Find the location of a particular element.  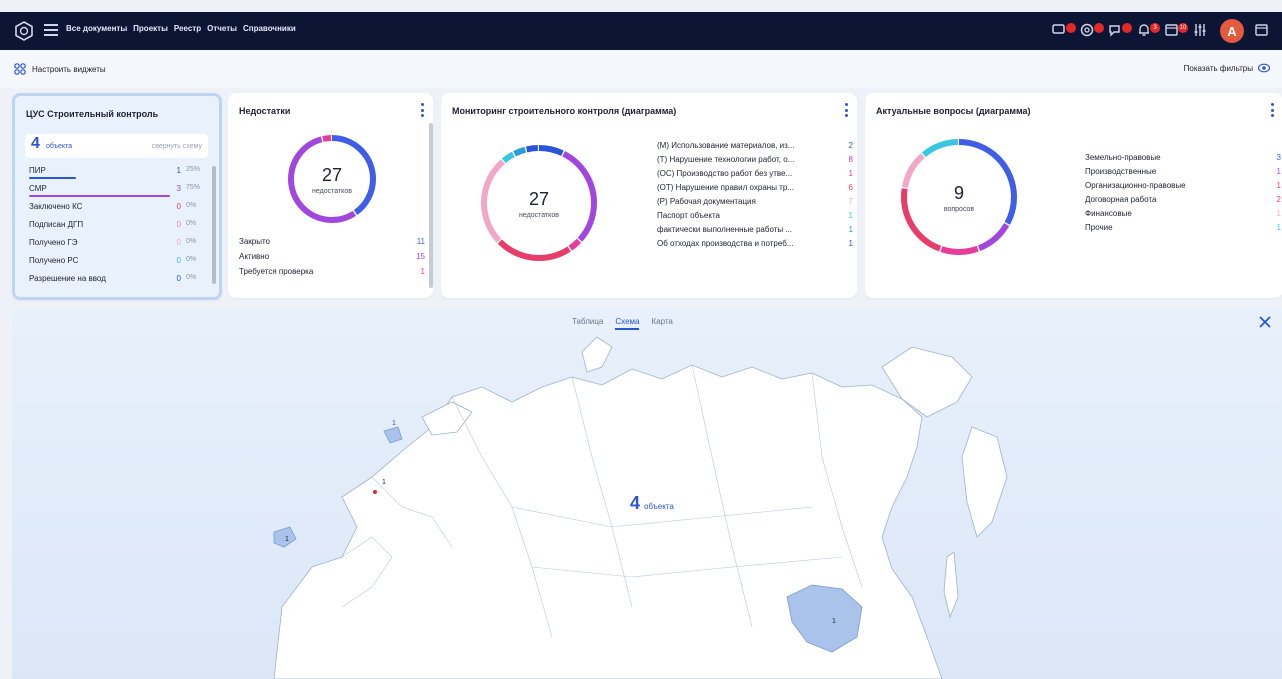

legend-item: (Р) Рабочая документация 7 is located at coordinates (755, 201).